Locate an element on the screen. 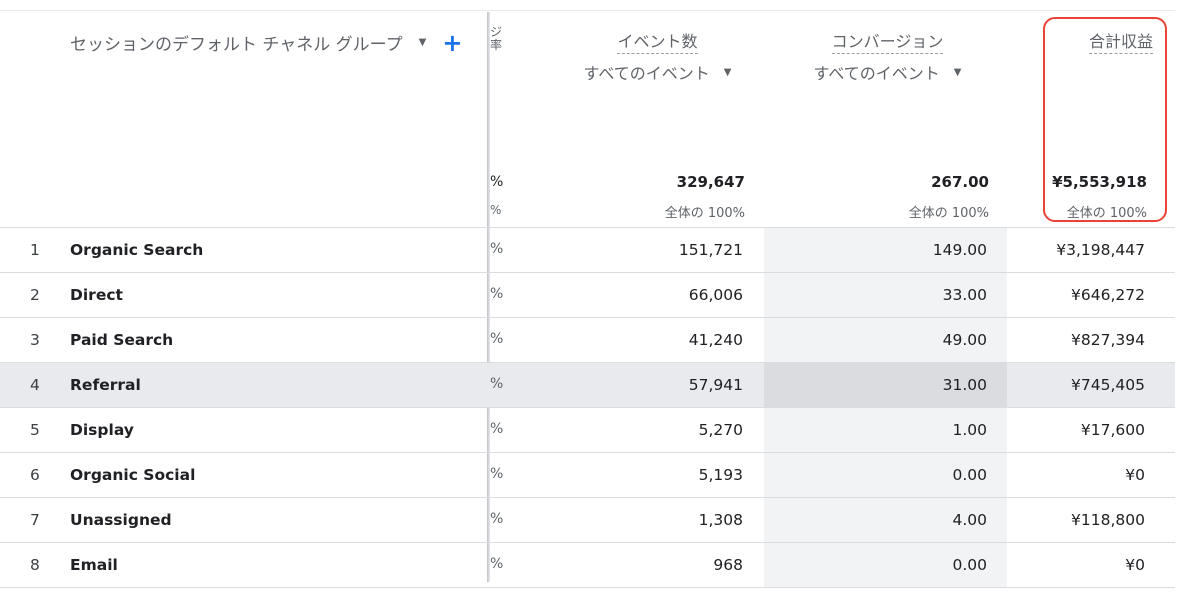 The width and height of the screenshot is (1200, 605). conversions-title: コンバージョン is located at coordinates (887, 41).